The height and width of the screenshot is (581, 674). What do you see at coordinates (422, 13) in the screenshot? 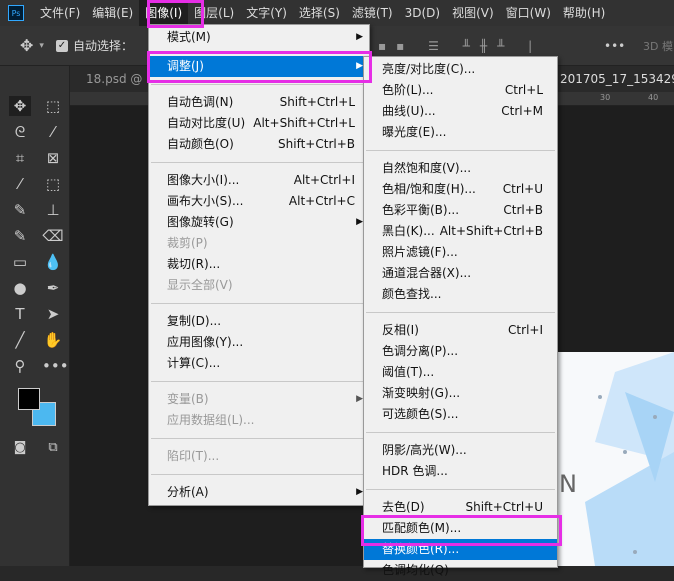
I see `menu-3d: 3D(D)` at bounding box center [422, 13].